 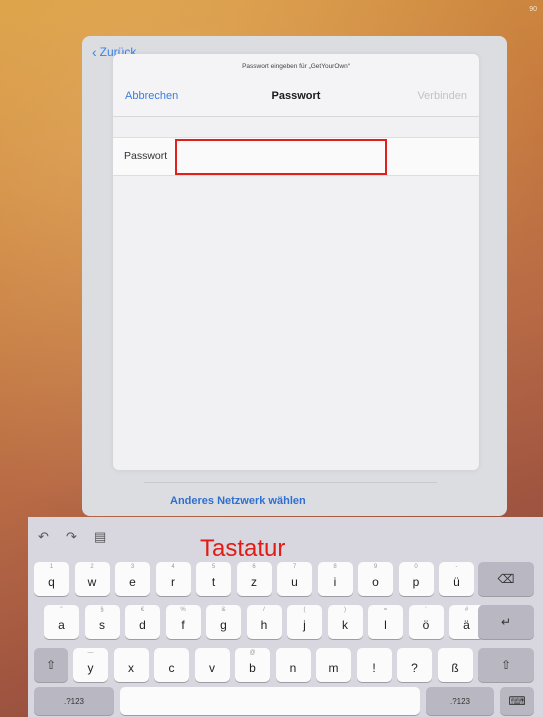 I want to click on key-label: y, so click(x=90, y=668).